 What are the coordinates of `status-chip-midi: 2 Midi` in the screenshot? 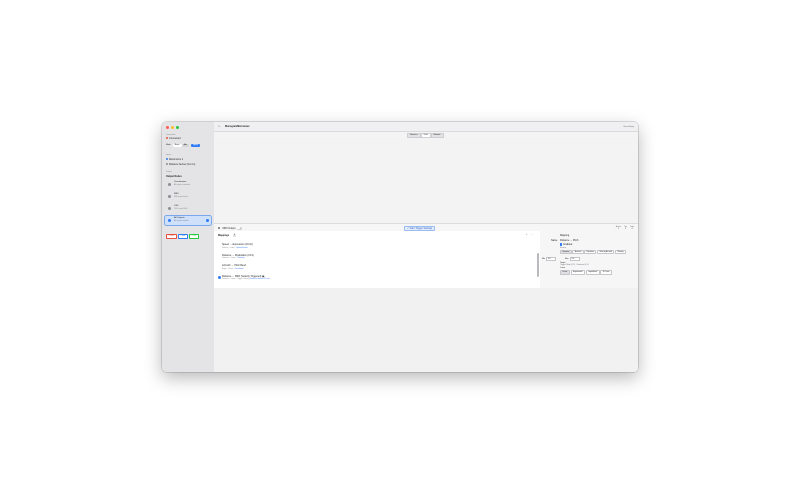 It's located at (183, 236).